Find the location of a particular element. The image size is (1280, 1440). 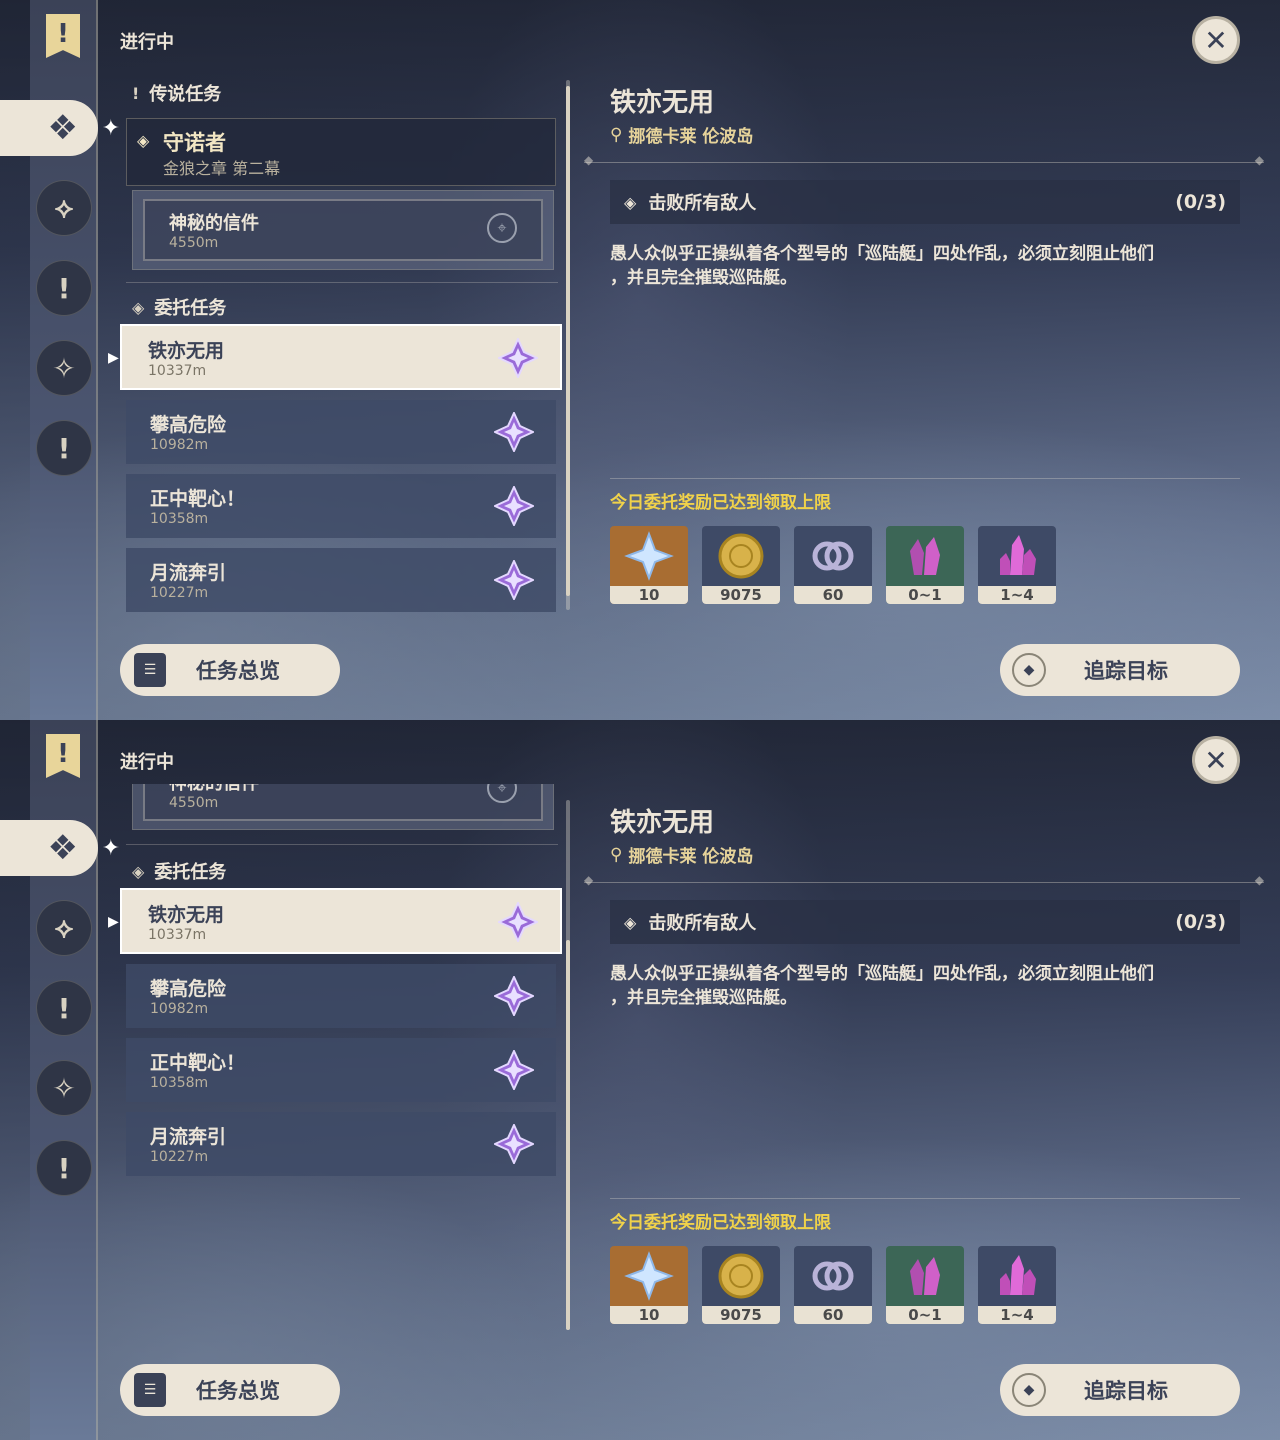

button-label: 任务总览 is located at coordinates (238, 1391).